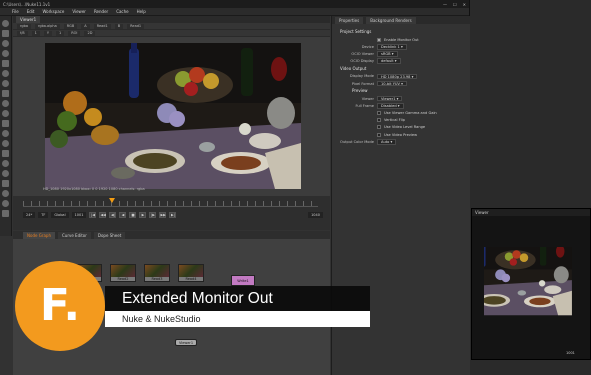 The width and height of the screenshot is (591, 375). Describe the element at coordinates (5, 193) in the screenshot. I see `smartvector-tool-icon` at that location.